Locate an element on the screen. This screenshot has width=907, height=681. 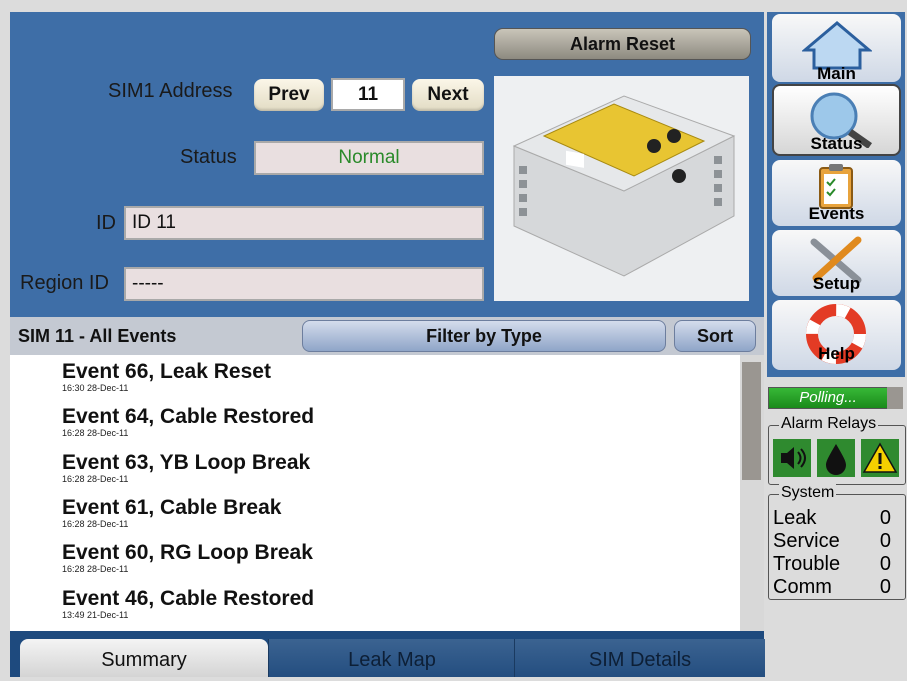
nav-main-button: Main is located at coordinates (836, 48).